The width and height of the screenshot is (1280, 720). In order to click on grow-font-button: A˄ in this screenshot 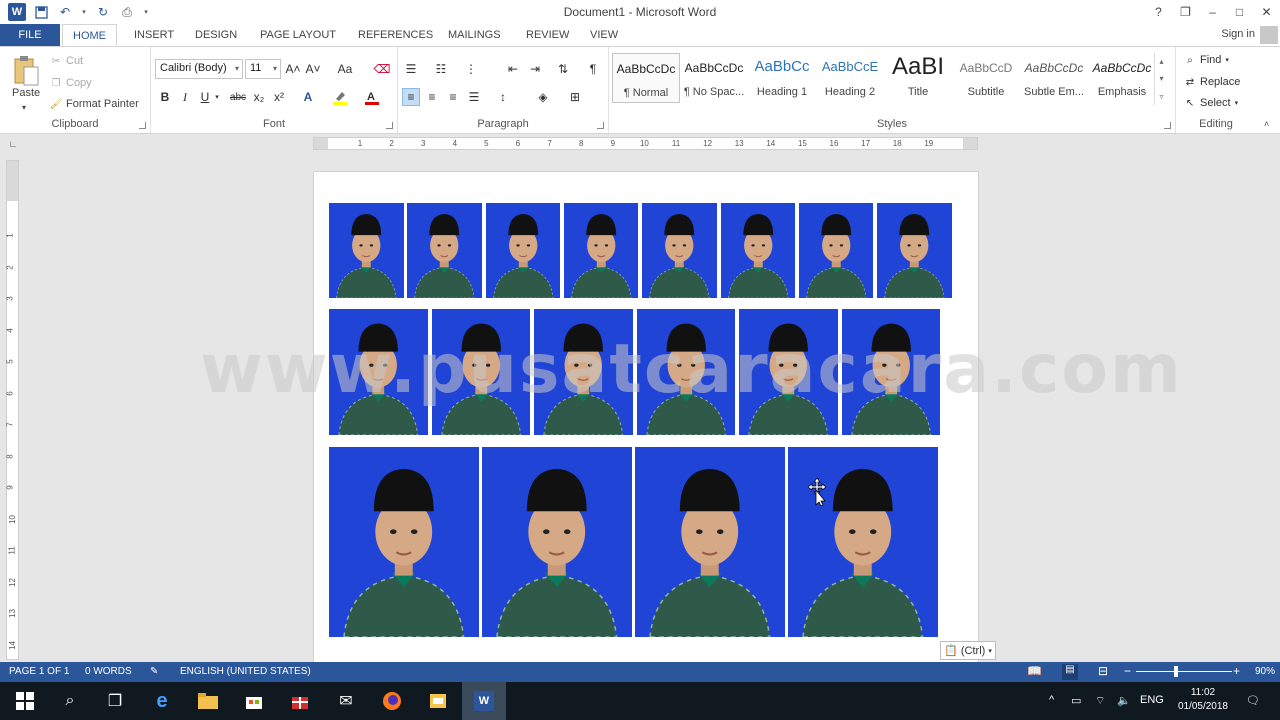, I will do `click(293, 69)`.